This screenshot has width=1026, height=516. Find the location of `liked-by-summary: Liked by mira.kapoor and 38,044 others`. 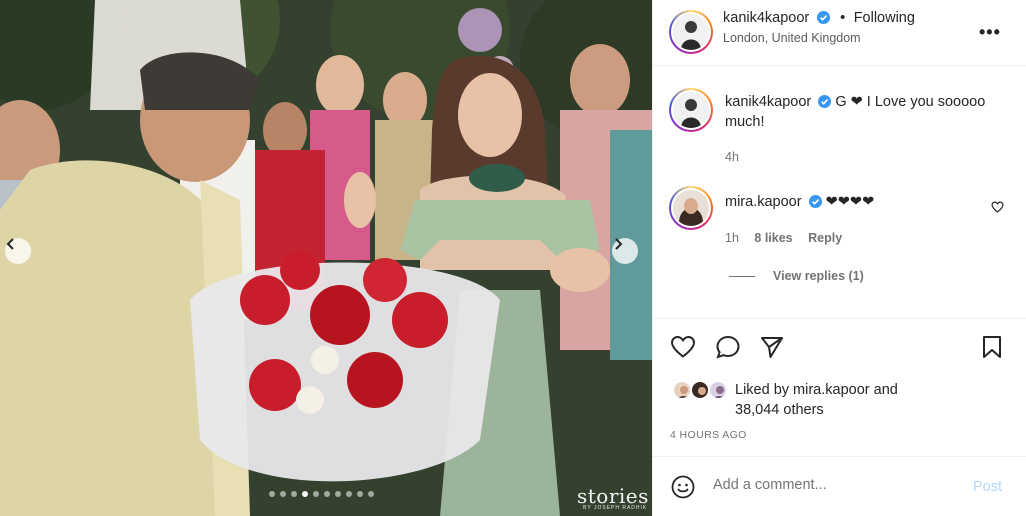

liked-by-summary: Liked by mira.kapoor and 38,044 others is located at coordinates (816, 400).